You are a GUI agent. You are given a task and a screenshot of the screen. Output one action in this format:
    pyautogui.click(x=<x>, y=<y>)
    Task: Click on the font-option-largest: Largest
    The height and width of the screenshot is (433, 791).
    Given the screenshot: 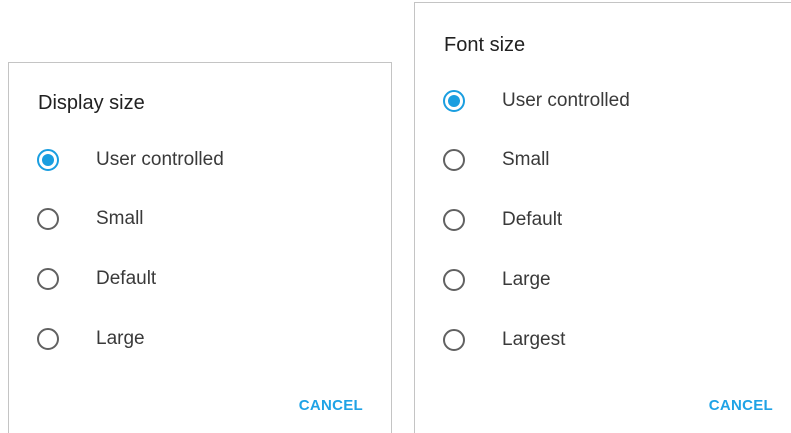 What is the action you would take?
    pyautogui.click(x=504, y=340)
    